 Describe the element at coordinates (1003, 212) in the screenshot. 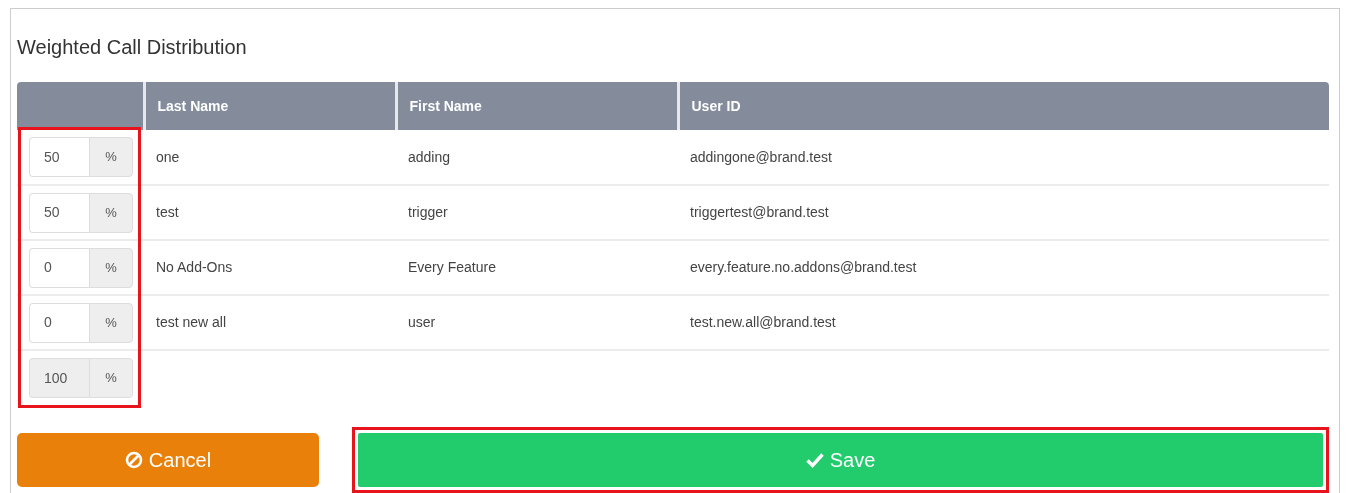

I see `table-cell: triggertest@brand.test` at that location.